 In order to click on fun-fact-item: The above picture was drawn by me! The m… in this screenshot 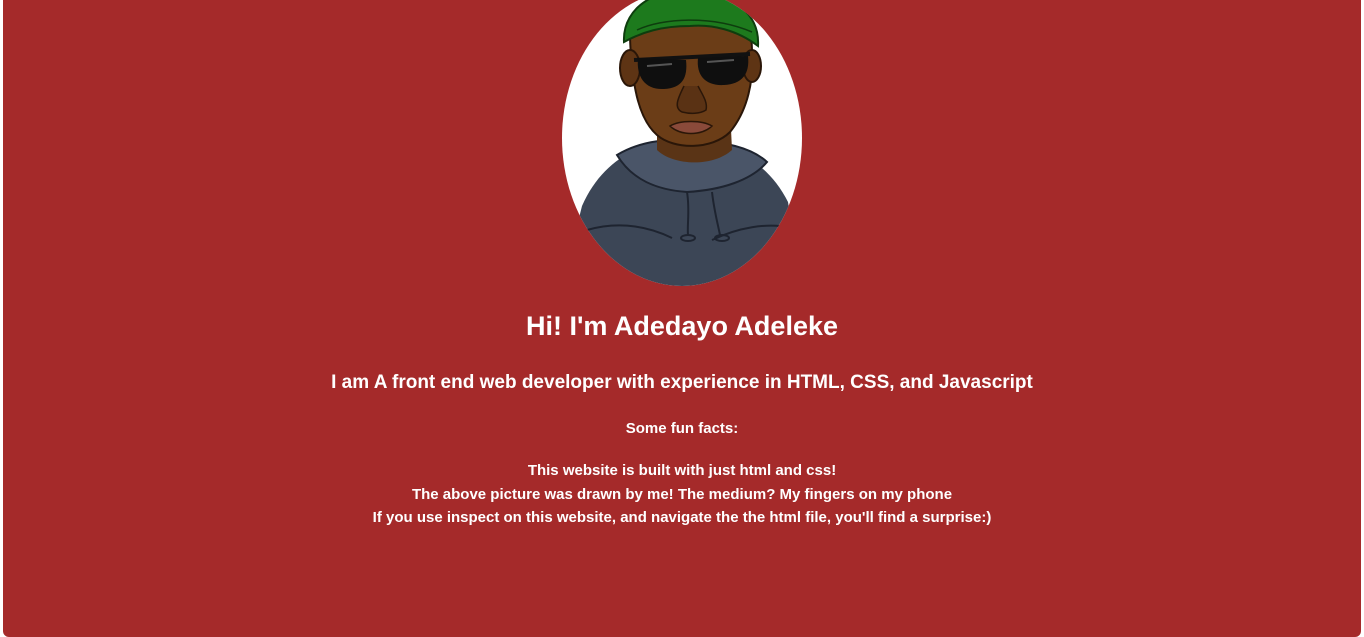, I will do `click(682, 494)`.